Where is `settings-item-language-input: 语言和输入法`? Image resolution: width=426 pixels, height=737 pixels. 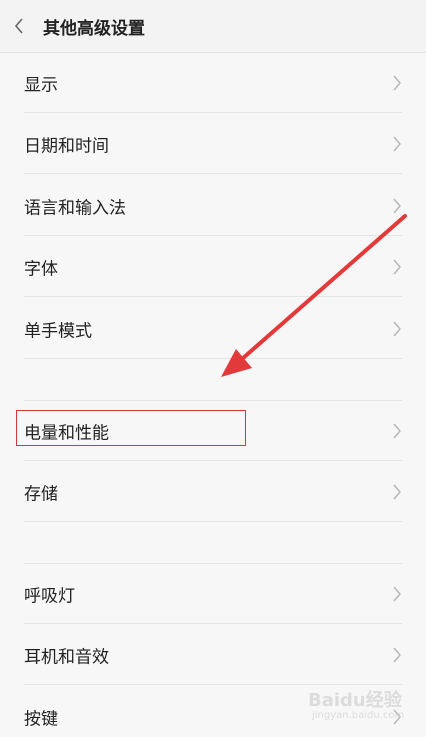
settings-item-language-input: 语言和输入法 is located at coordinates (213, 205).